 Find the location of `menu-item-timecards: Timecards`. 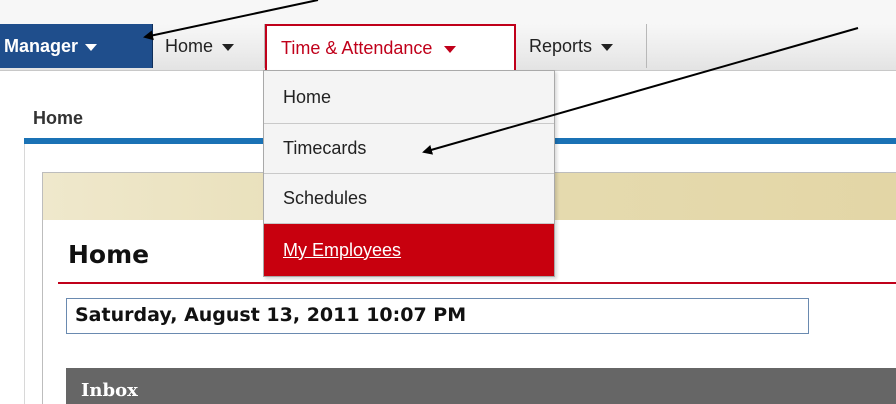

menu-item-timecards: Timecards is located at coordinates (409, 149).